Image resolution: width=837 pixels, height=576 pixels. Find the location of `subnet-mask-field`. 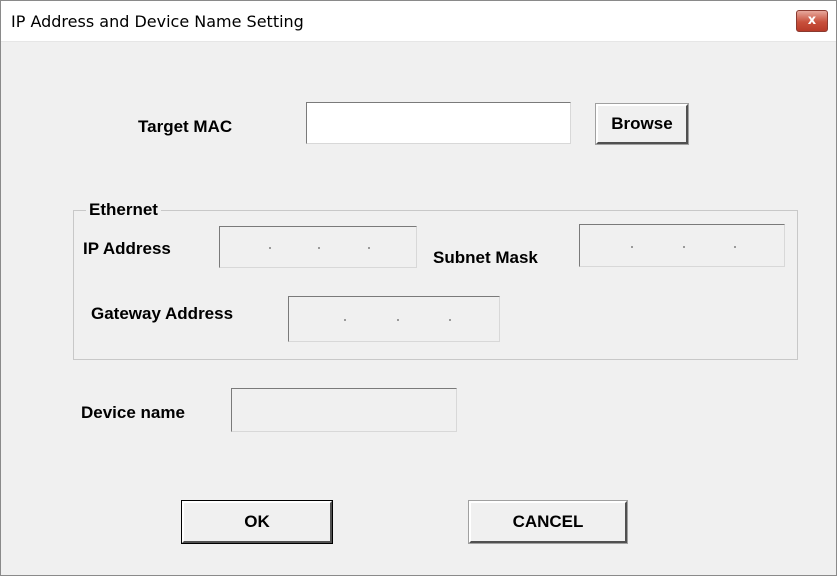

subnet-mask-field is located at coordinates (682, 245).